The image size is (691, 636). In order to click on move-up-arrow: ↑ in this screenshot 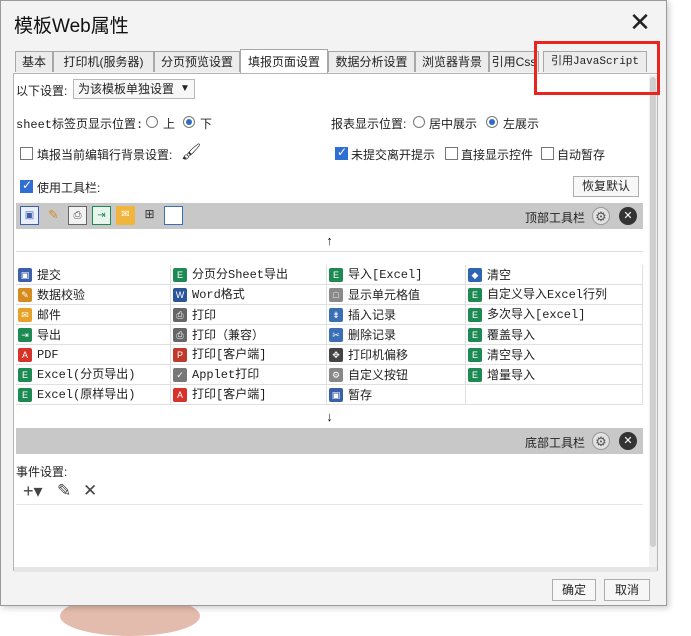, I will do `click(329, 241)`.